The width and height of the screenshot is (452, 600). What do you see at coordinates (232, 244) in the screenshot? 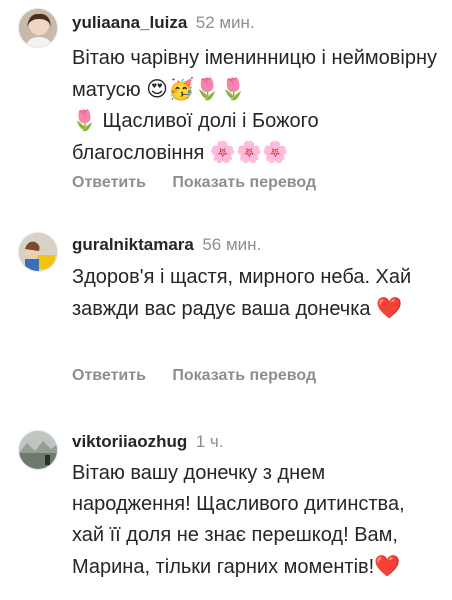
I see `timestamp: 56 мин.` at bounding box center [232, 244].